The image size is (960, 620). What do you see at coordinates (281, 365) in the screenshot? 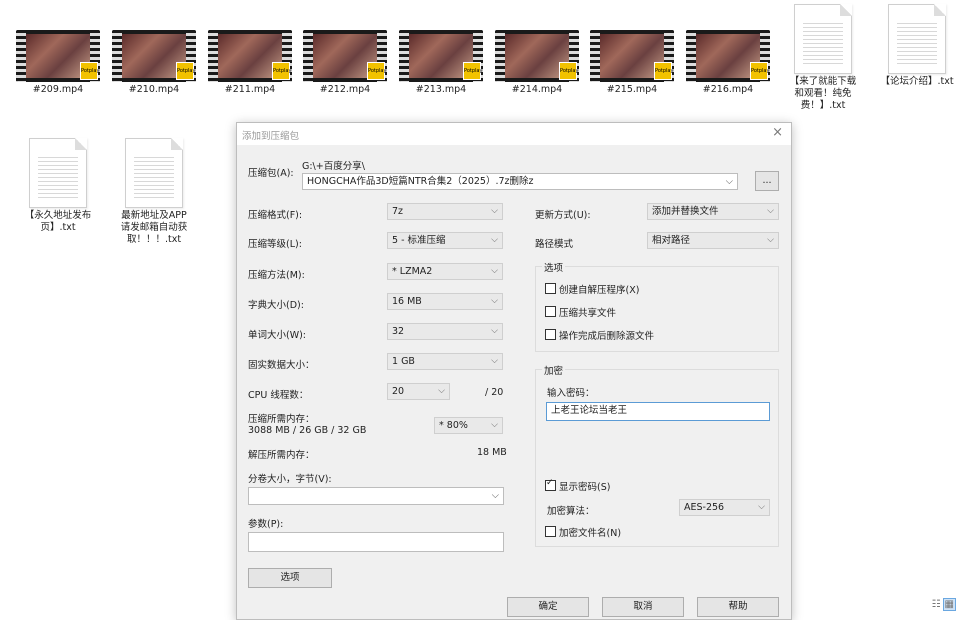
I see `solid-label: 固实数据大小：` at bounding box center [281, 365].